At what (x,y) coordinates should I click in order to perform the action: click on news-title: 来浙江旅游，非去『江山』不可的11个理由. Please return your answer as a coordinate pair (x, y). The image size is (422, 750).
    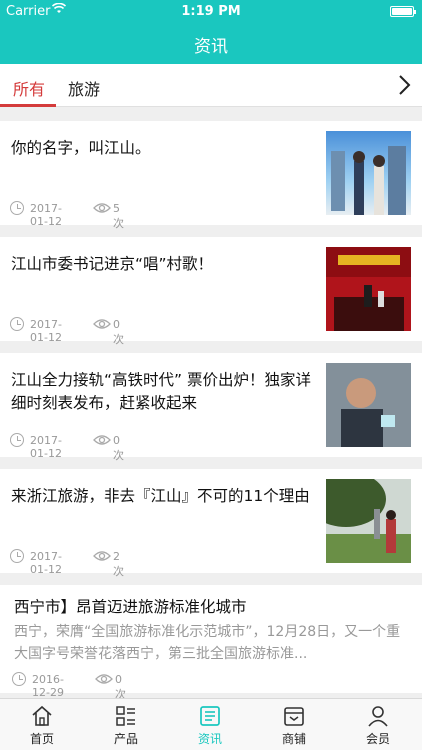
    Looking at the image, I should click on (160, 496).